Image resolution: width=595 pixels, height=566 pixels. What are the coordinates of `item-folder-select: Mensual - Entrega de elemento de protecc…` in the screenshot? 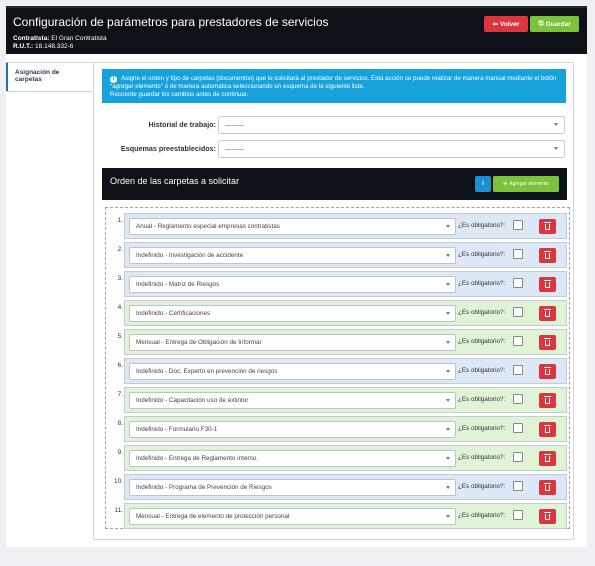 It's located at (292, 516).